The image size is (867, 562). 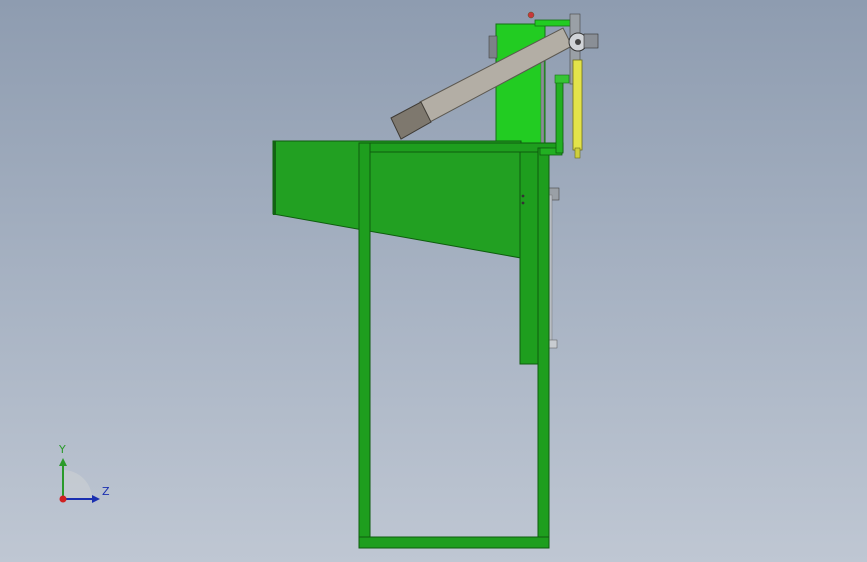 What do you see at coordinates (364, 345) in the screenshot?
I see `frame-left-leg` at bounding box center [364, 345].